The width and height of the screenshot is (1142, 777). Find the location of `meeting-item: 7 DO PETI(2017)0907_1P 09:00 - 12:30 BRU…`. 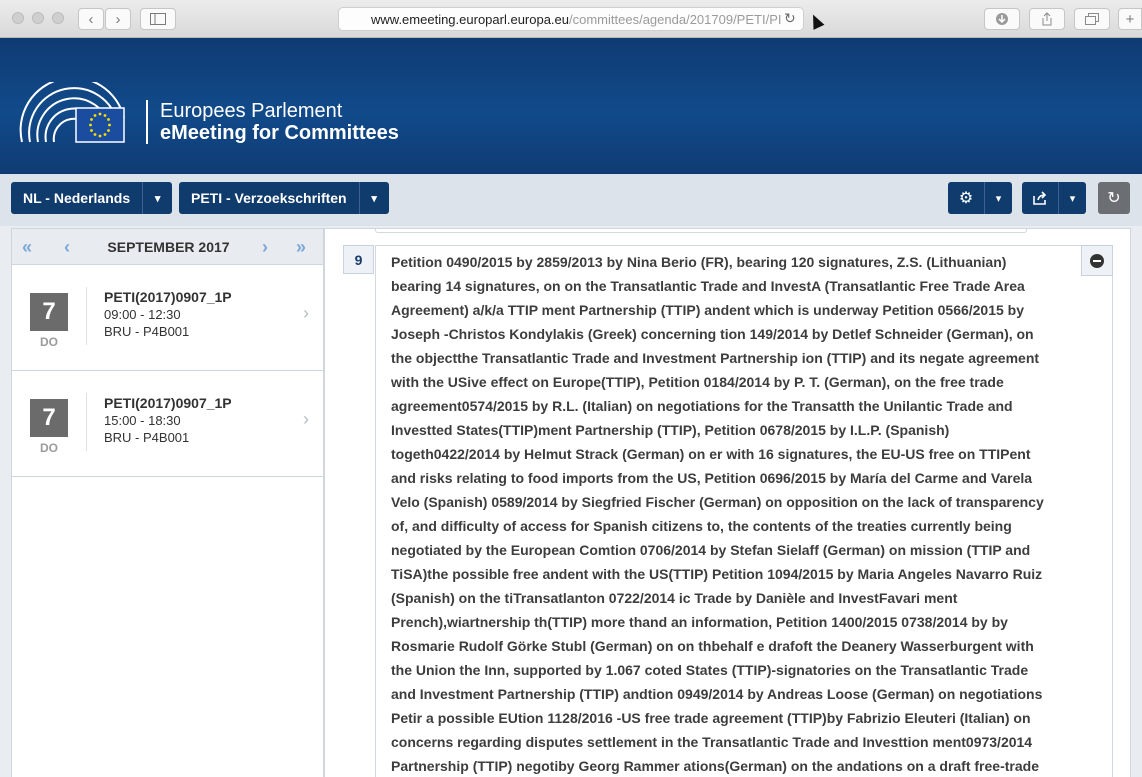

meeting-item: 7 DO PETI(2017)0907_1P 09:00 - 12:30 BRU… is located at coordinates (167, 318).